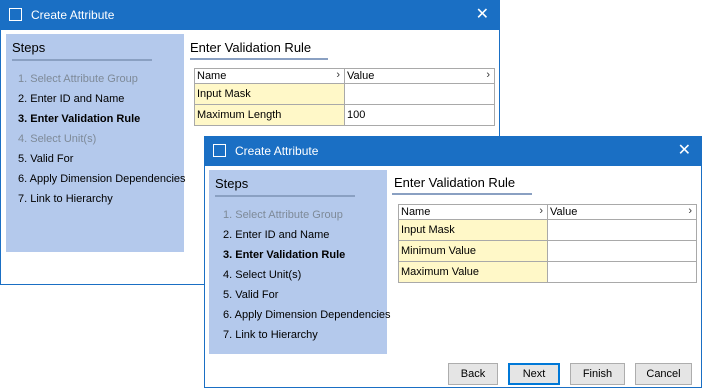  What do you see at coordinates (73, 15) in the screenshot?
I see `back-dialog-title: Create Attribute` at bounding box center [73, 15].